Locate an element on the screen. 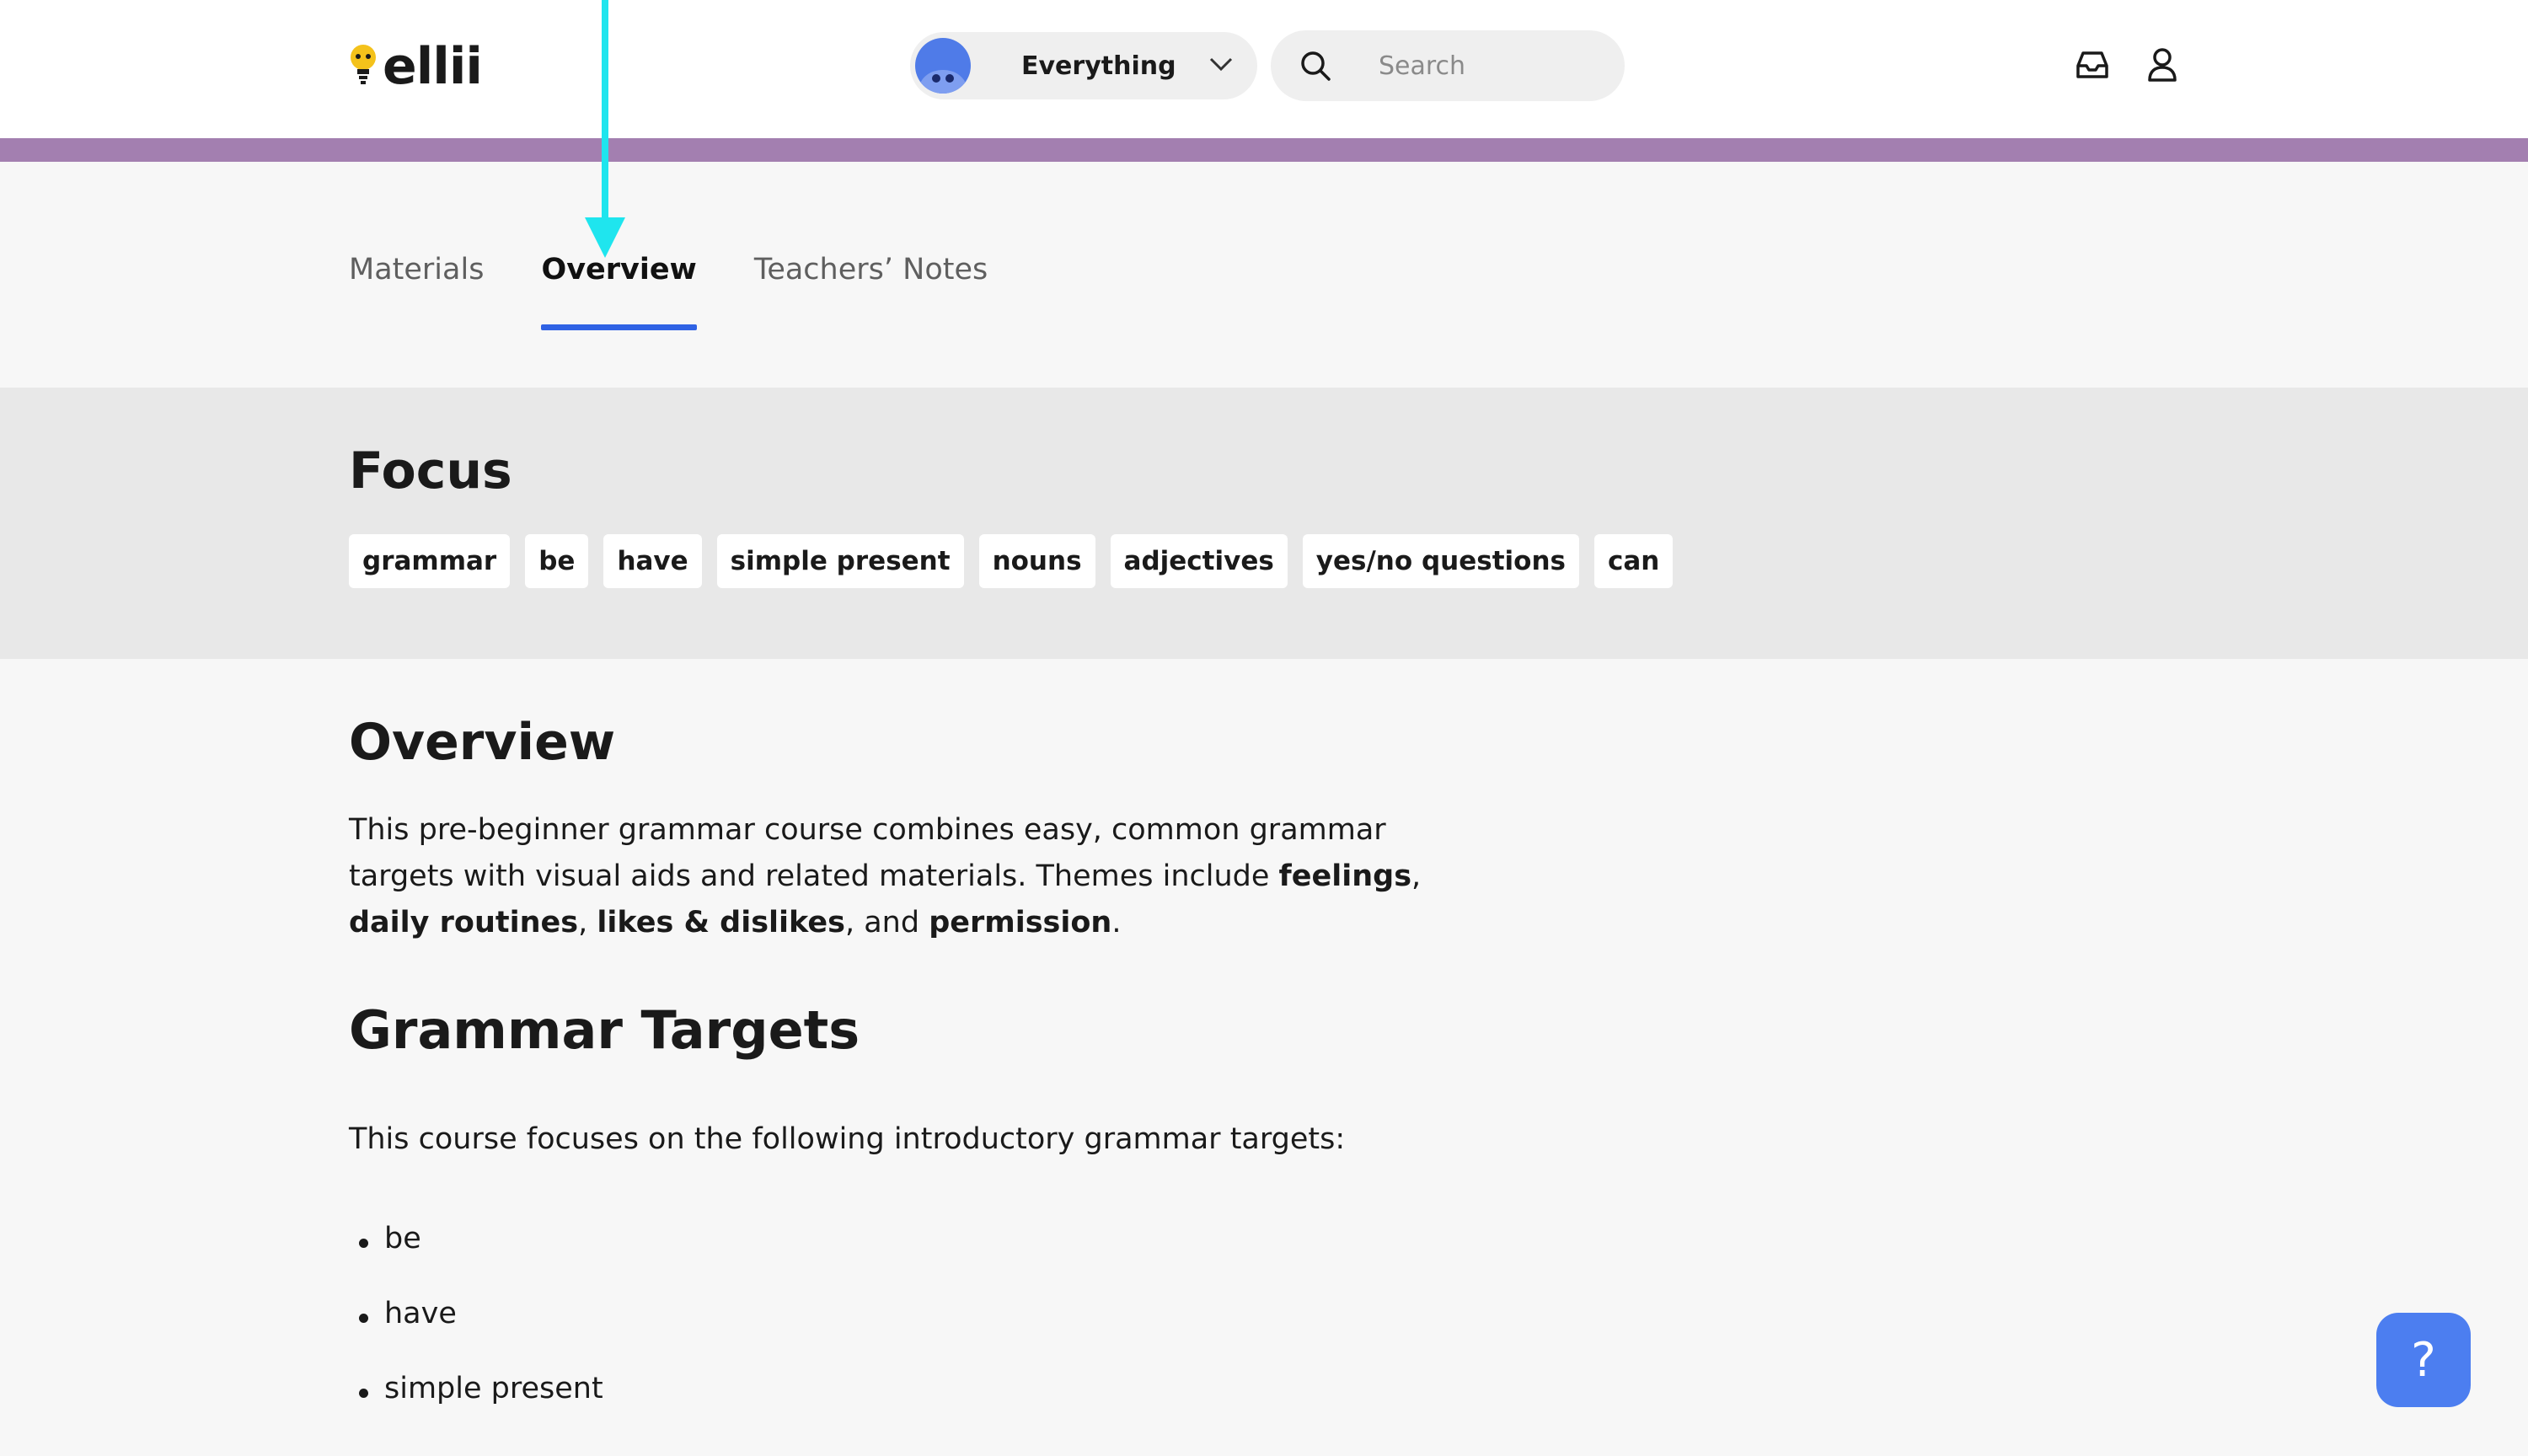  focus-tag: be is located at coordinates (557, 561).